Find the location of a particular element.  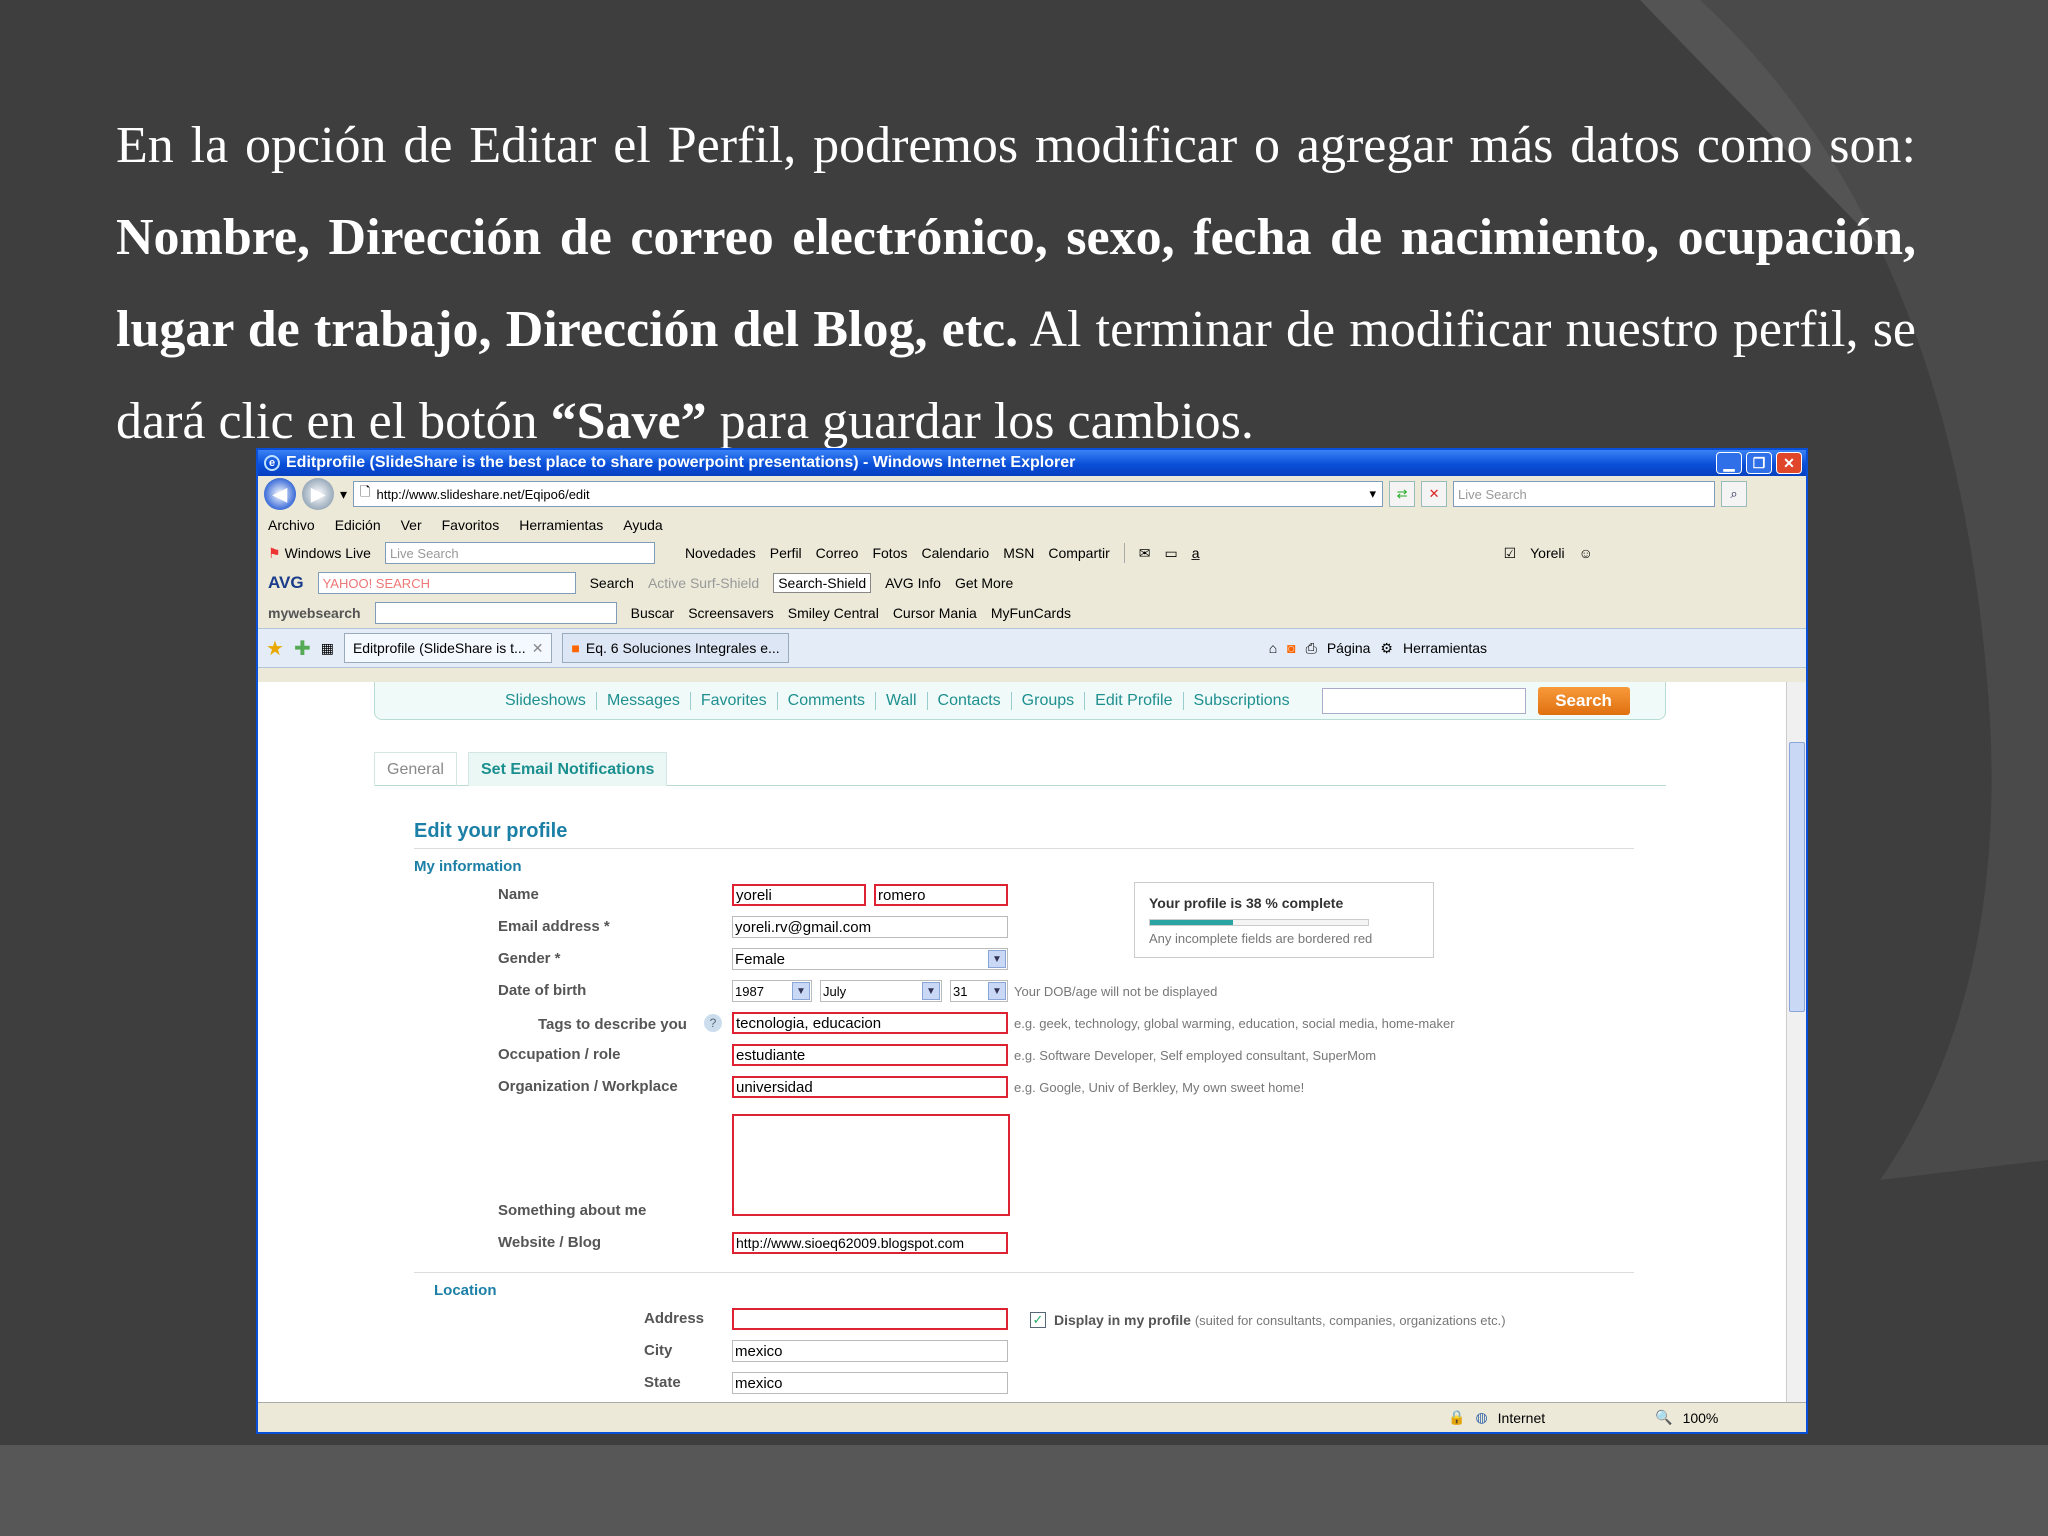

menu-edicion: Edición is located at coordinates (358, 525).